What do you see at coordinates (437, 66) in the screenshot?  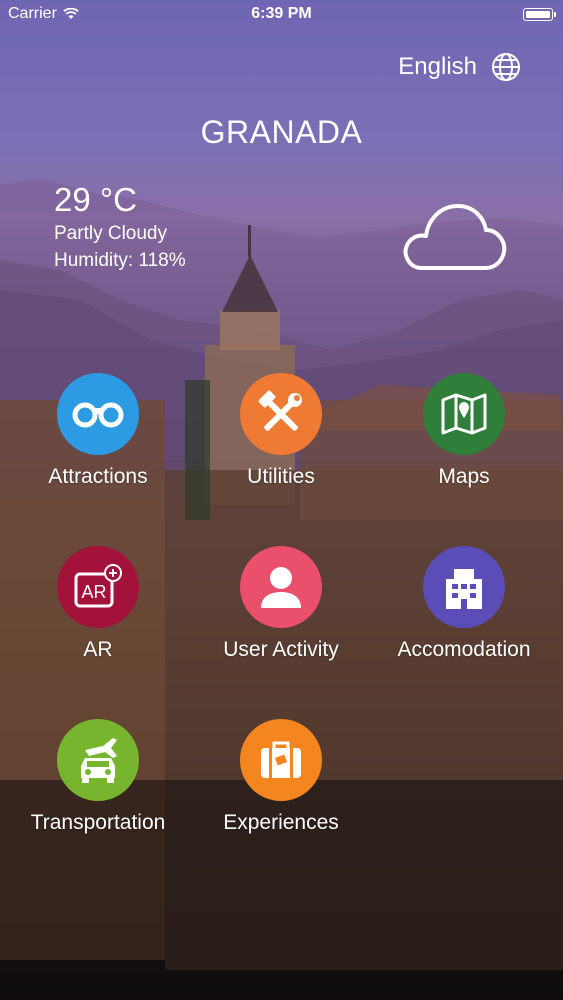 I see `language-label: English` at bounding box center [437, 66].